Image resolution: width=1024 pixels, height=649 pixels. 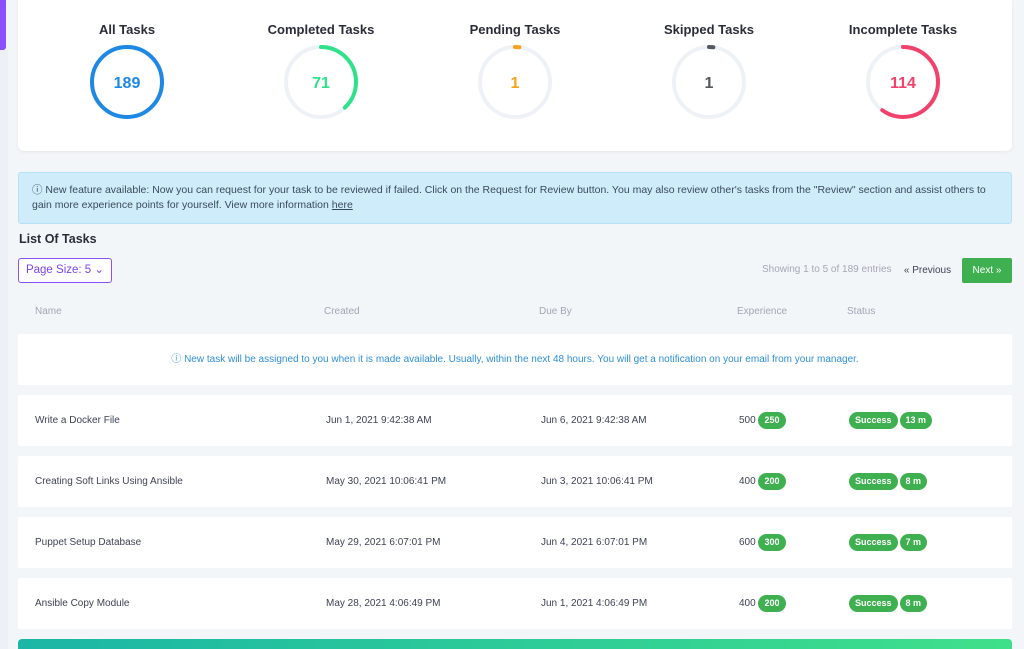 What do you see at coordinates (3, 25) in the screenshot?
I see `sidebar-accent` at bounding box center [3, 25].